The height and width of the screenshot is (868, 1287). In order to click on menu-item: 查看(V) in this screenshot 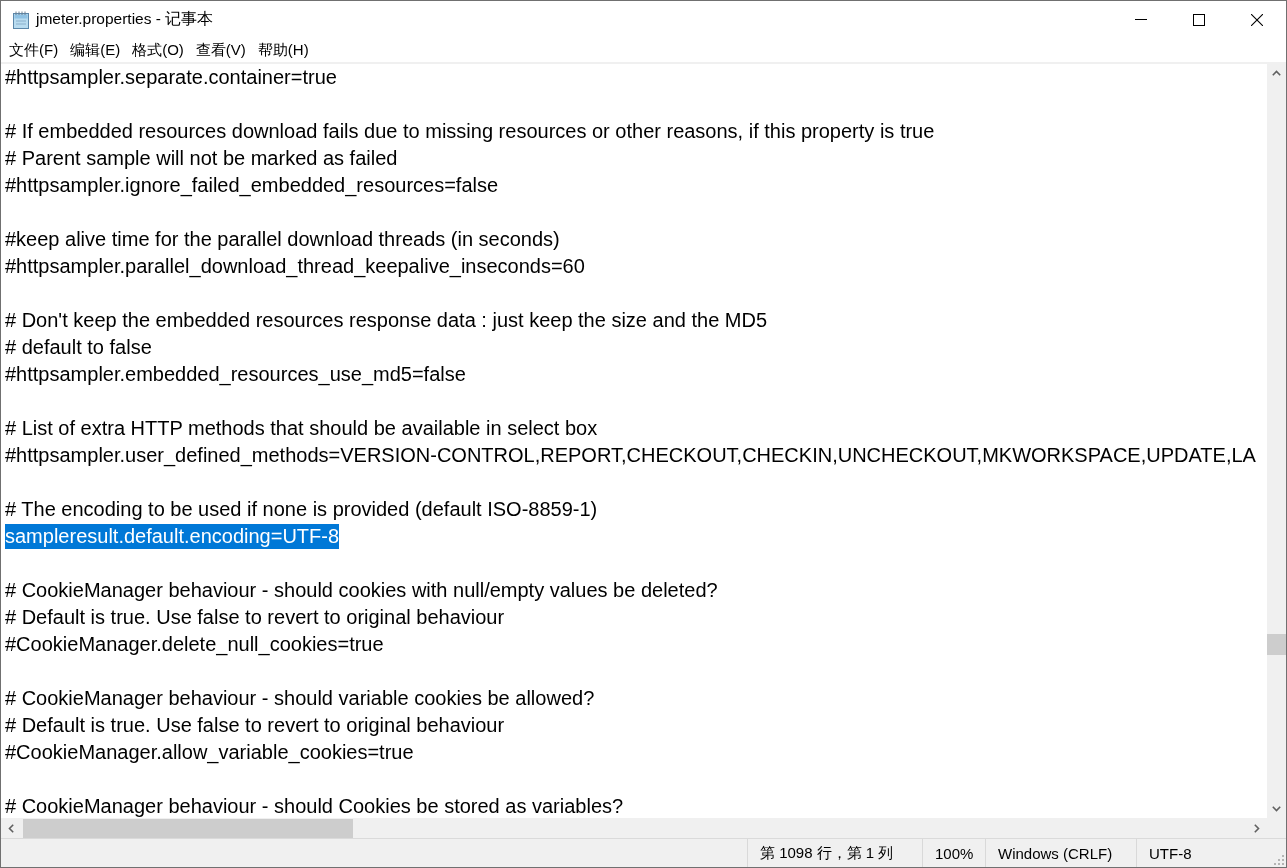, I will do `click(220, 50)`.